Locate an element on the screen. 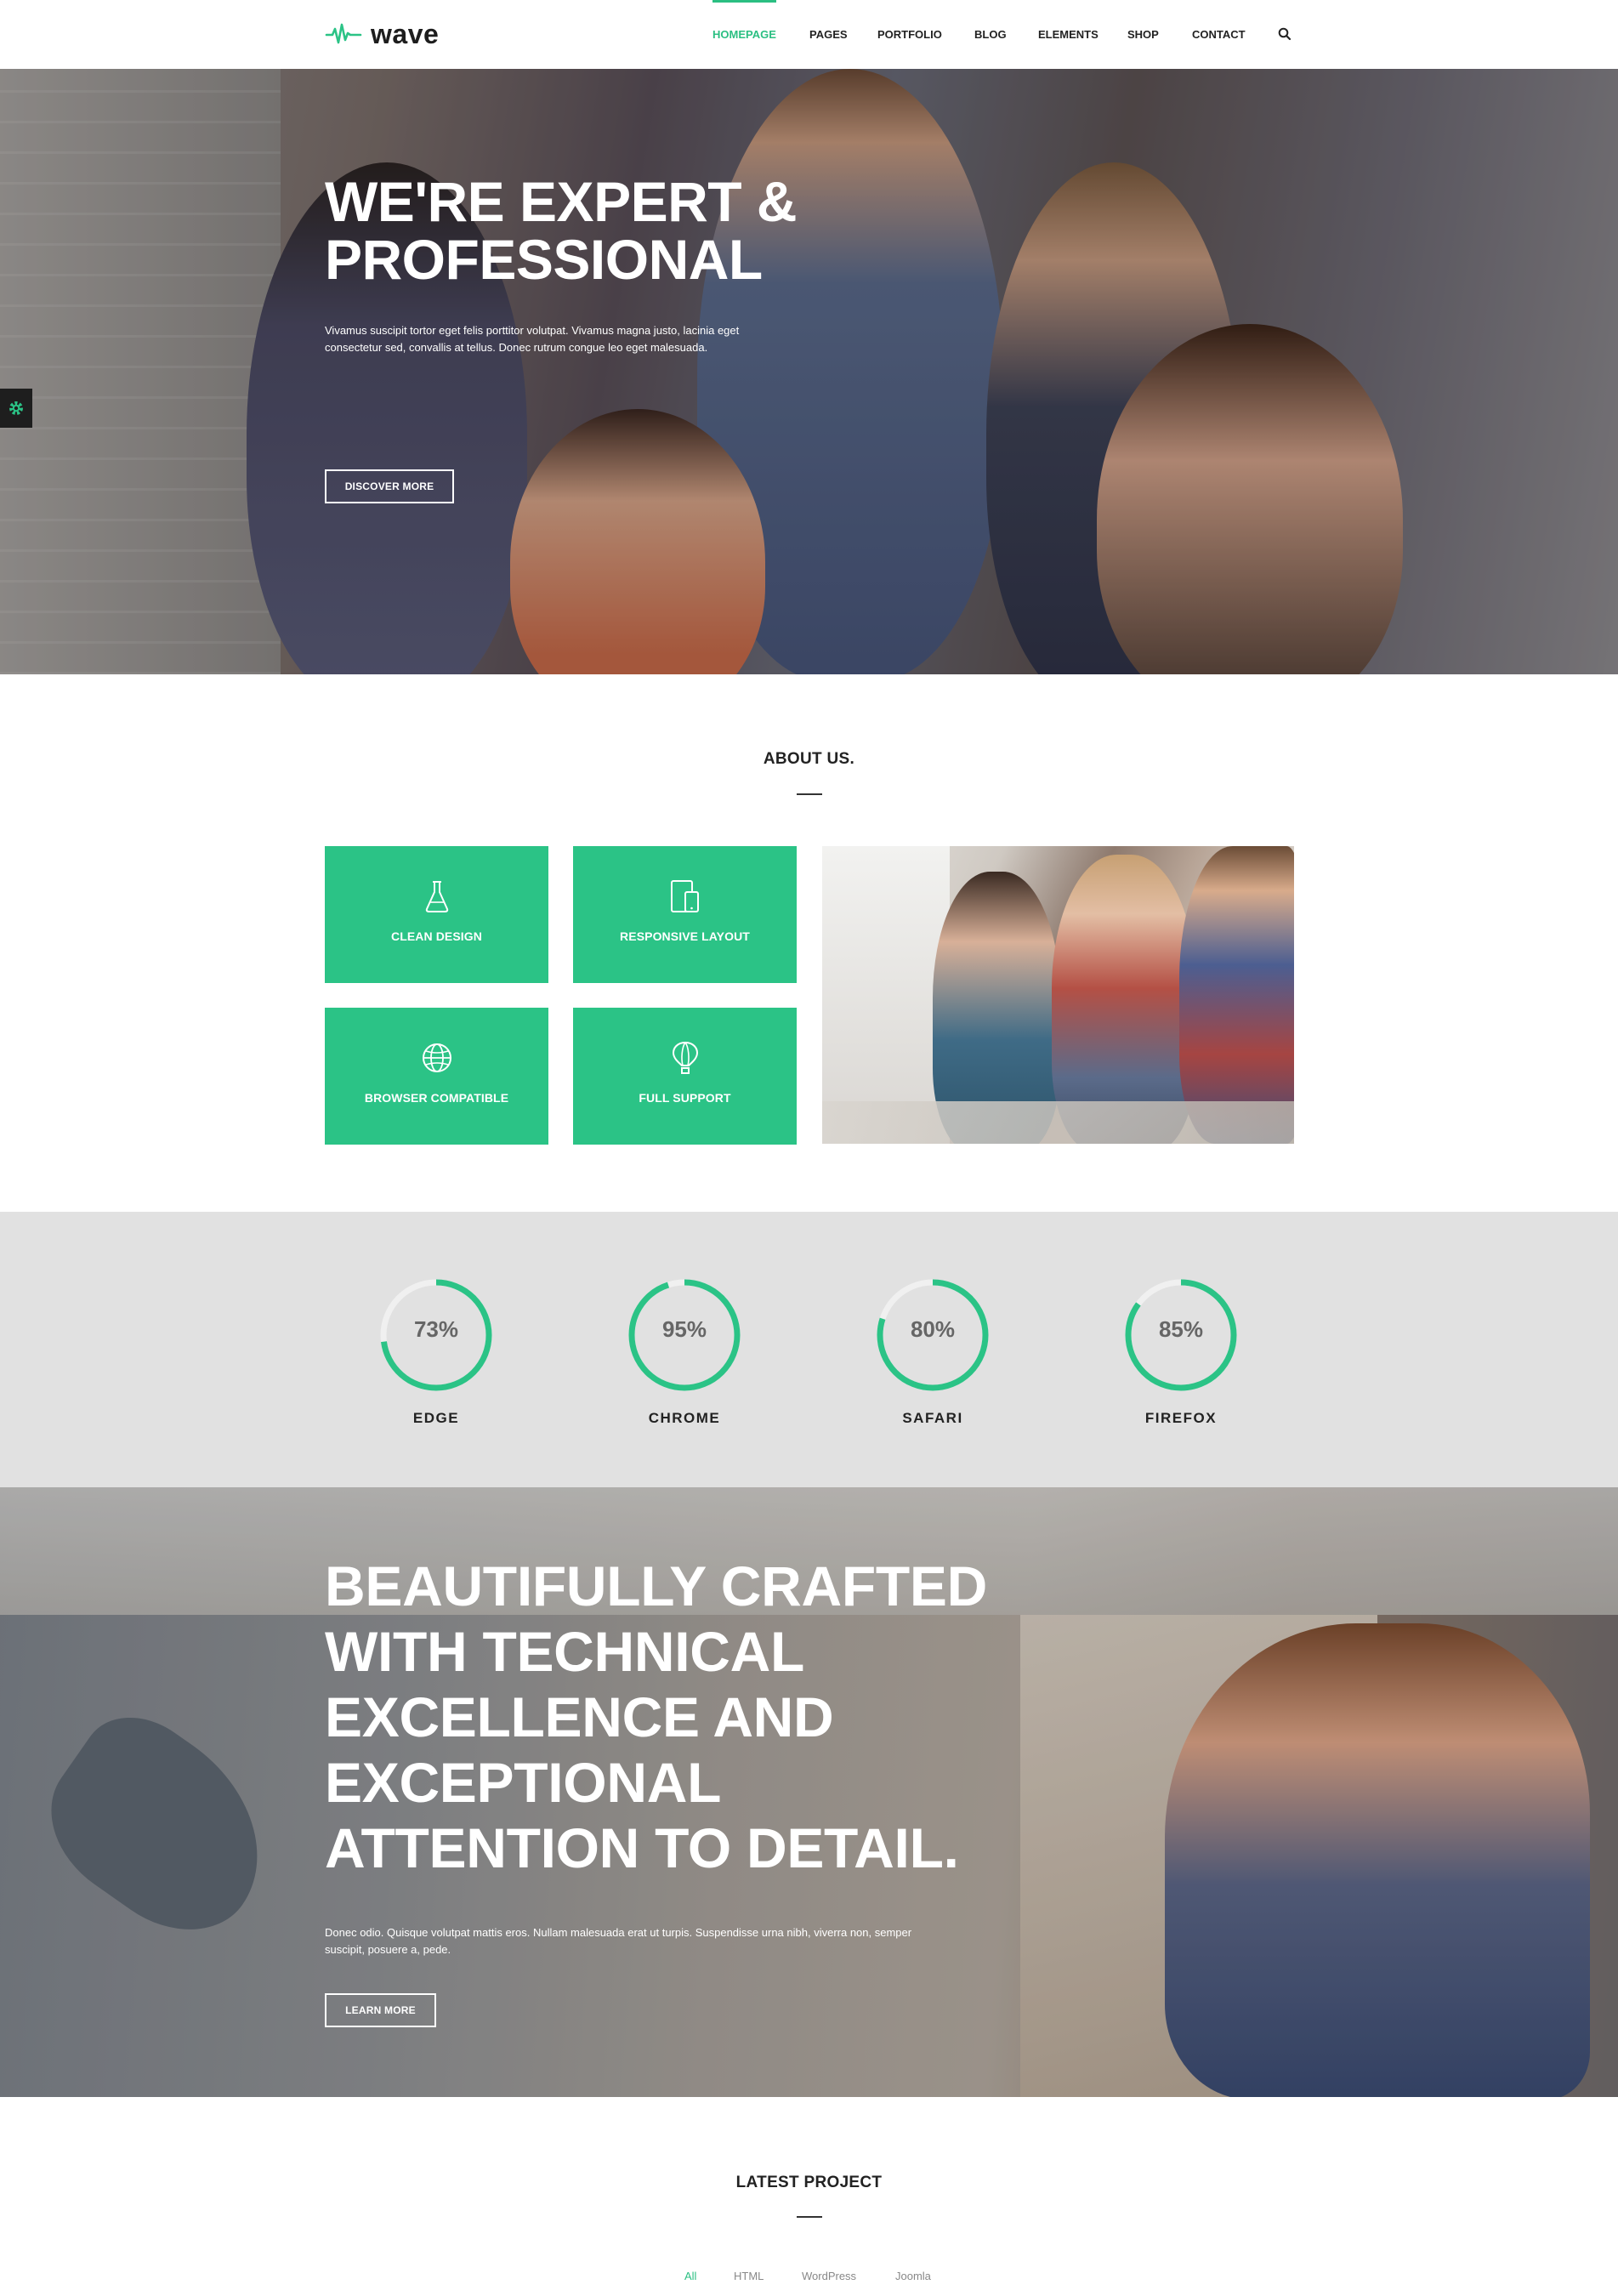  filter-joomla: Joomla is located at coordinates (913, 2276).